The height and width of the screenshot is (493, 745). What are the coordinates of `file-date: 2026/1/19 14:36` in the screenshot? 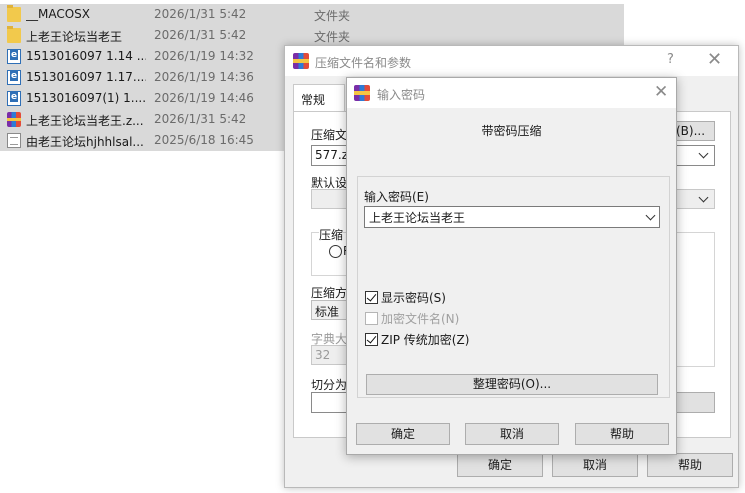 It's located at (204, 77).